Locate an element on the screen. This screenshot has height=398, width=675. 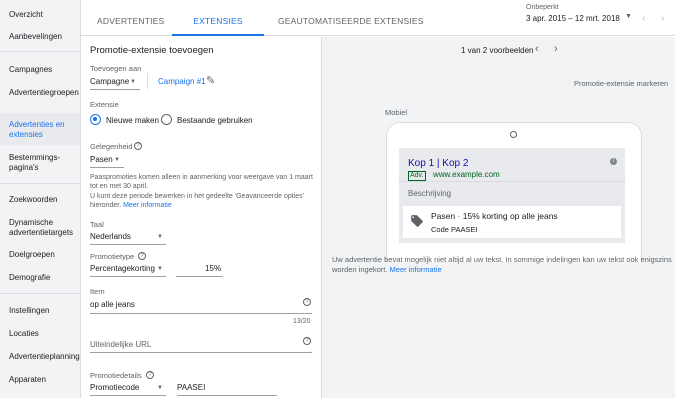
tab-geautomatiseerde-extensies: Geautomatiseerde extensies is located at coordinates (351, 18).